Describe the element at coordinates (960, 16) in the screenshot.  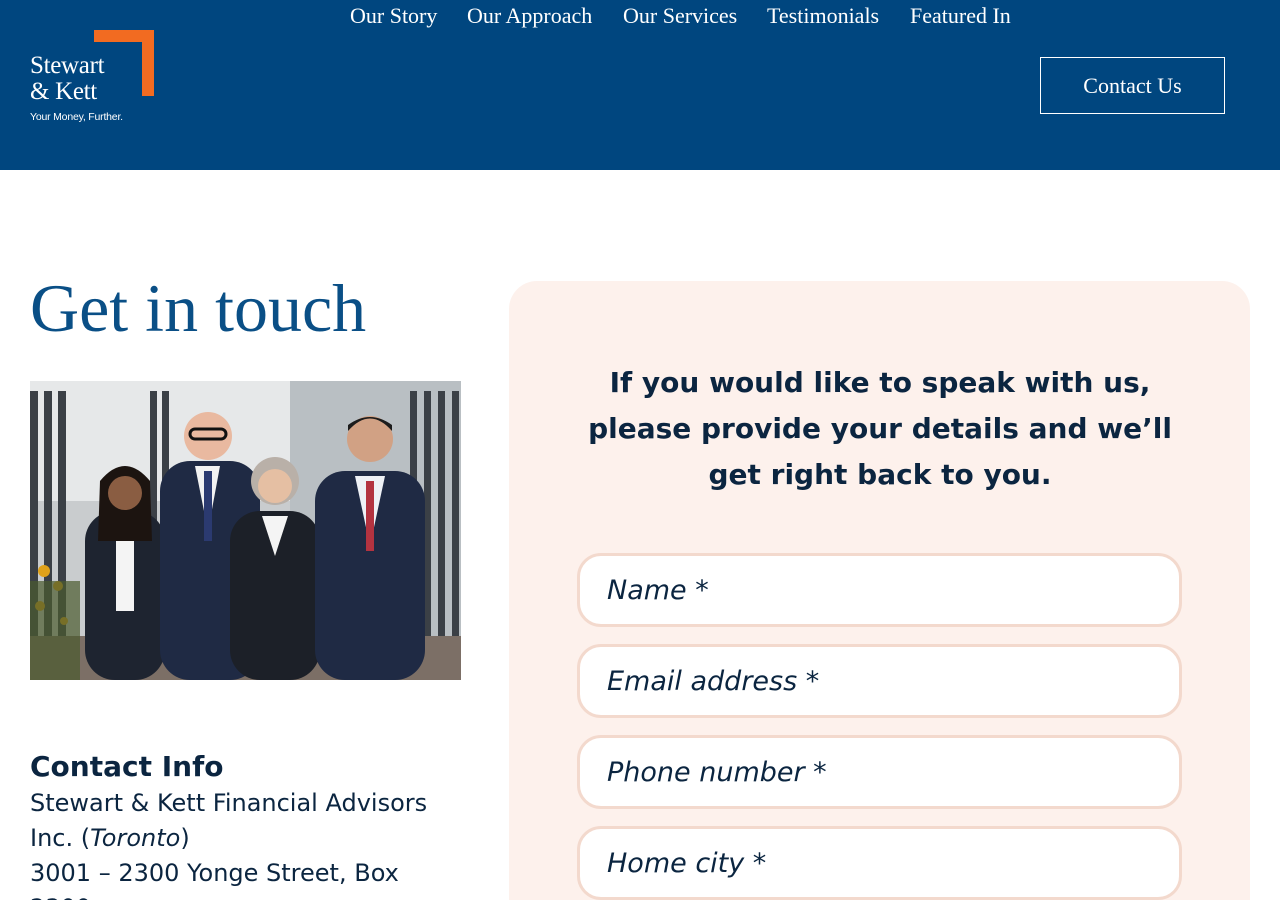
I see `nav-featured-in: Featured In` at that location.